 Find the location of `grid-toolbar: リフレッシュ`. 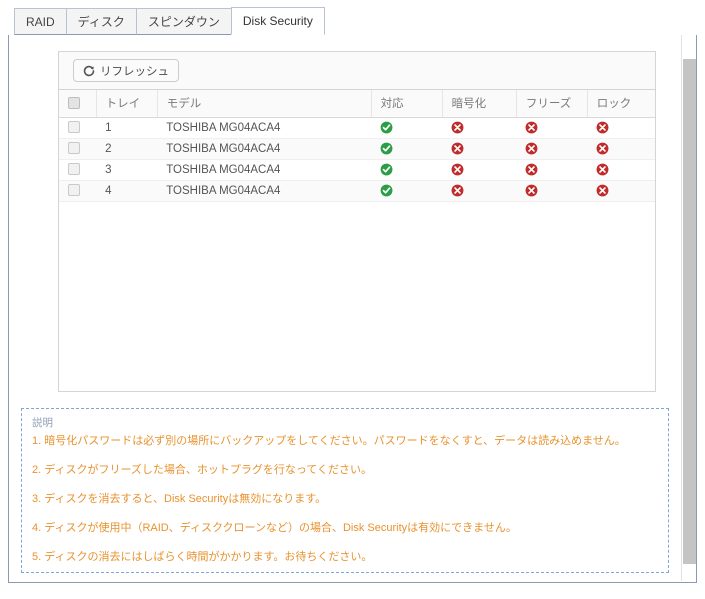

grid-toolbar: リフレッシュ is located at coordinates (357, 71).